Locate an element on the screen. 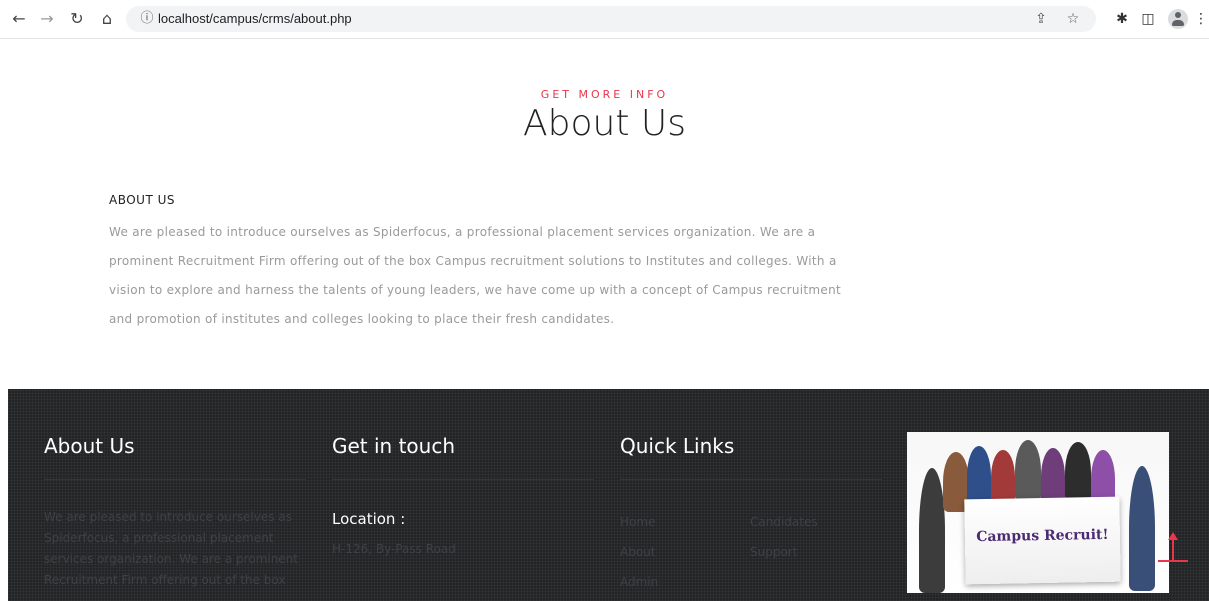  location-label: Location : is located at coordinates (369, 519).